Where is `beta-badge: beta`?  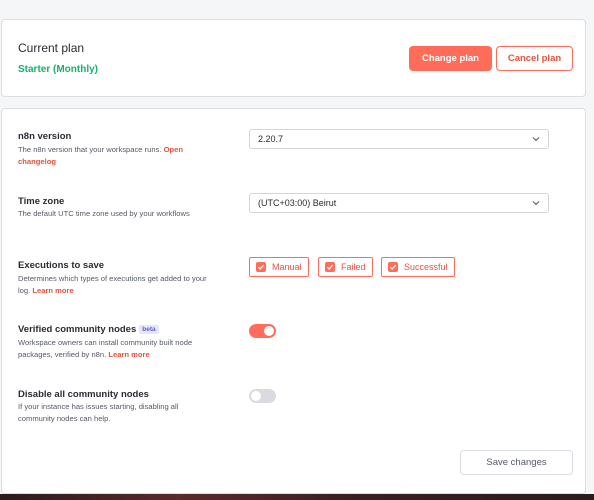
beta-badge: beta is located at coordinates (149, 329).